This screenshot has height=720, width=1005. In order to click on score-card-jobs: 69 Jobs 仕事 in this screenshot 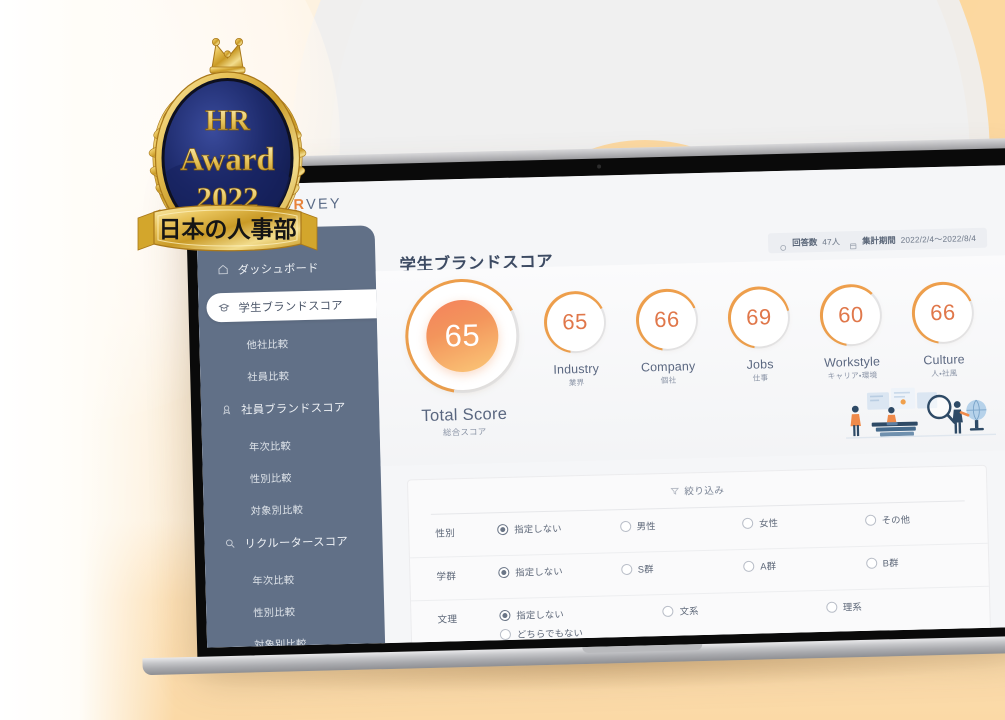, I will do `click(759, 334)`.